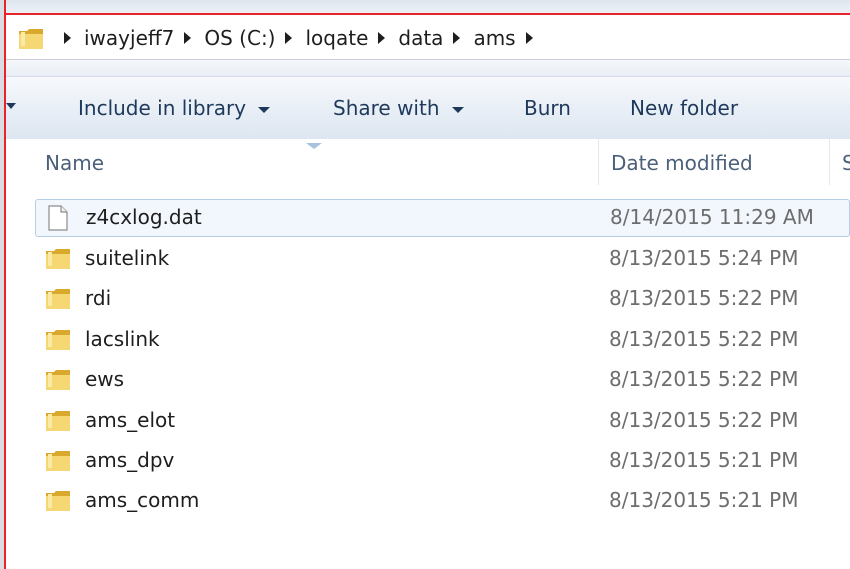  I want to click on window-top-frame, so click(425, 7).